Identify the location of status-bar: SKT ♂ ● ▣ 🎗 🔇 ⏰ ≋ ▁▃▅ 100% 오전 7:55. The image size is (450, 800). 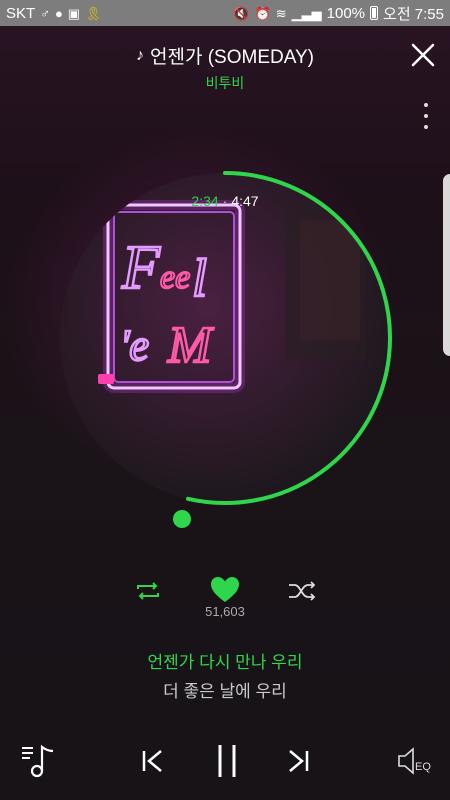
(225, 13).